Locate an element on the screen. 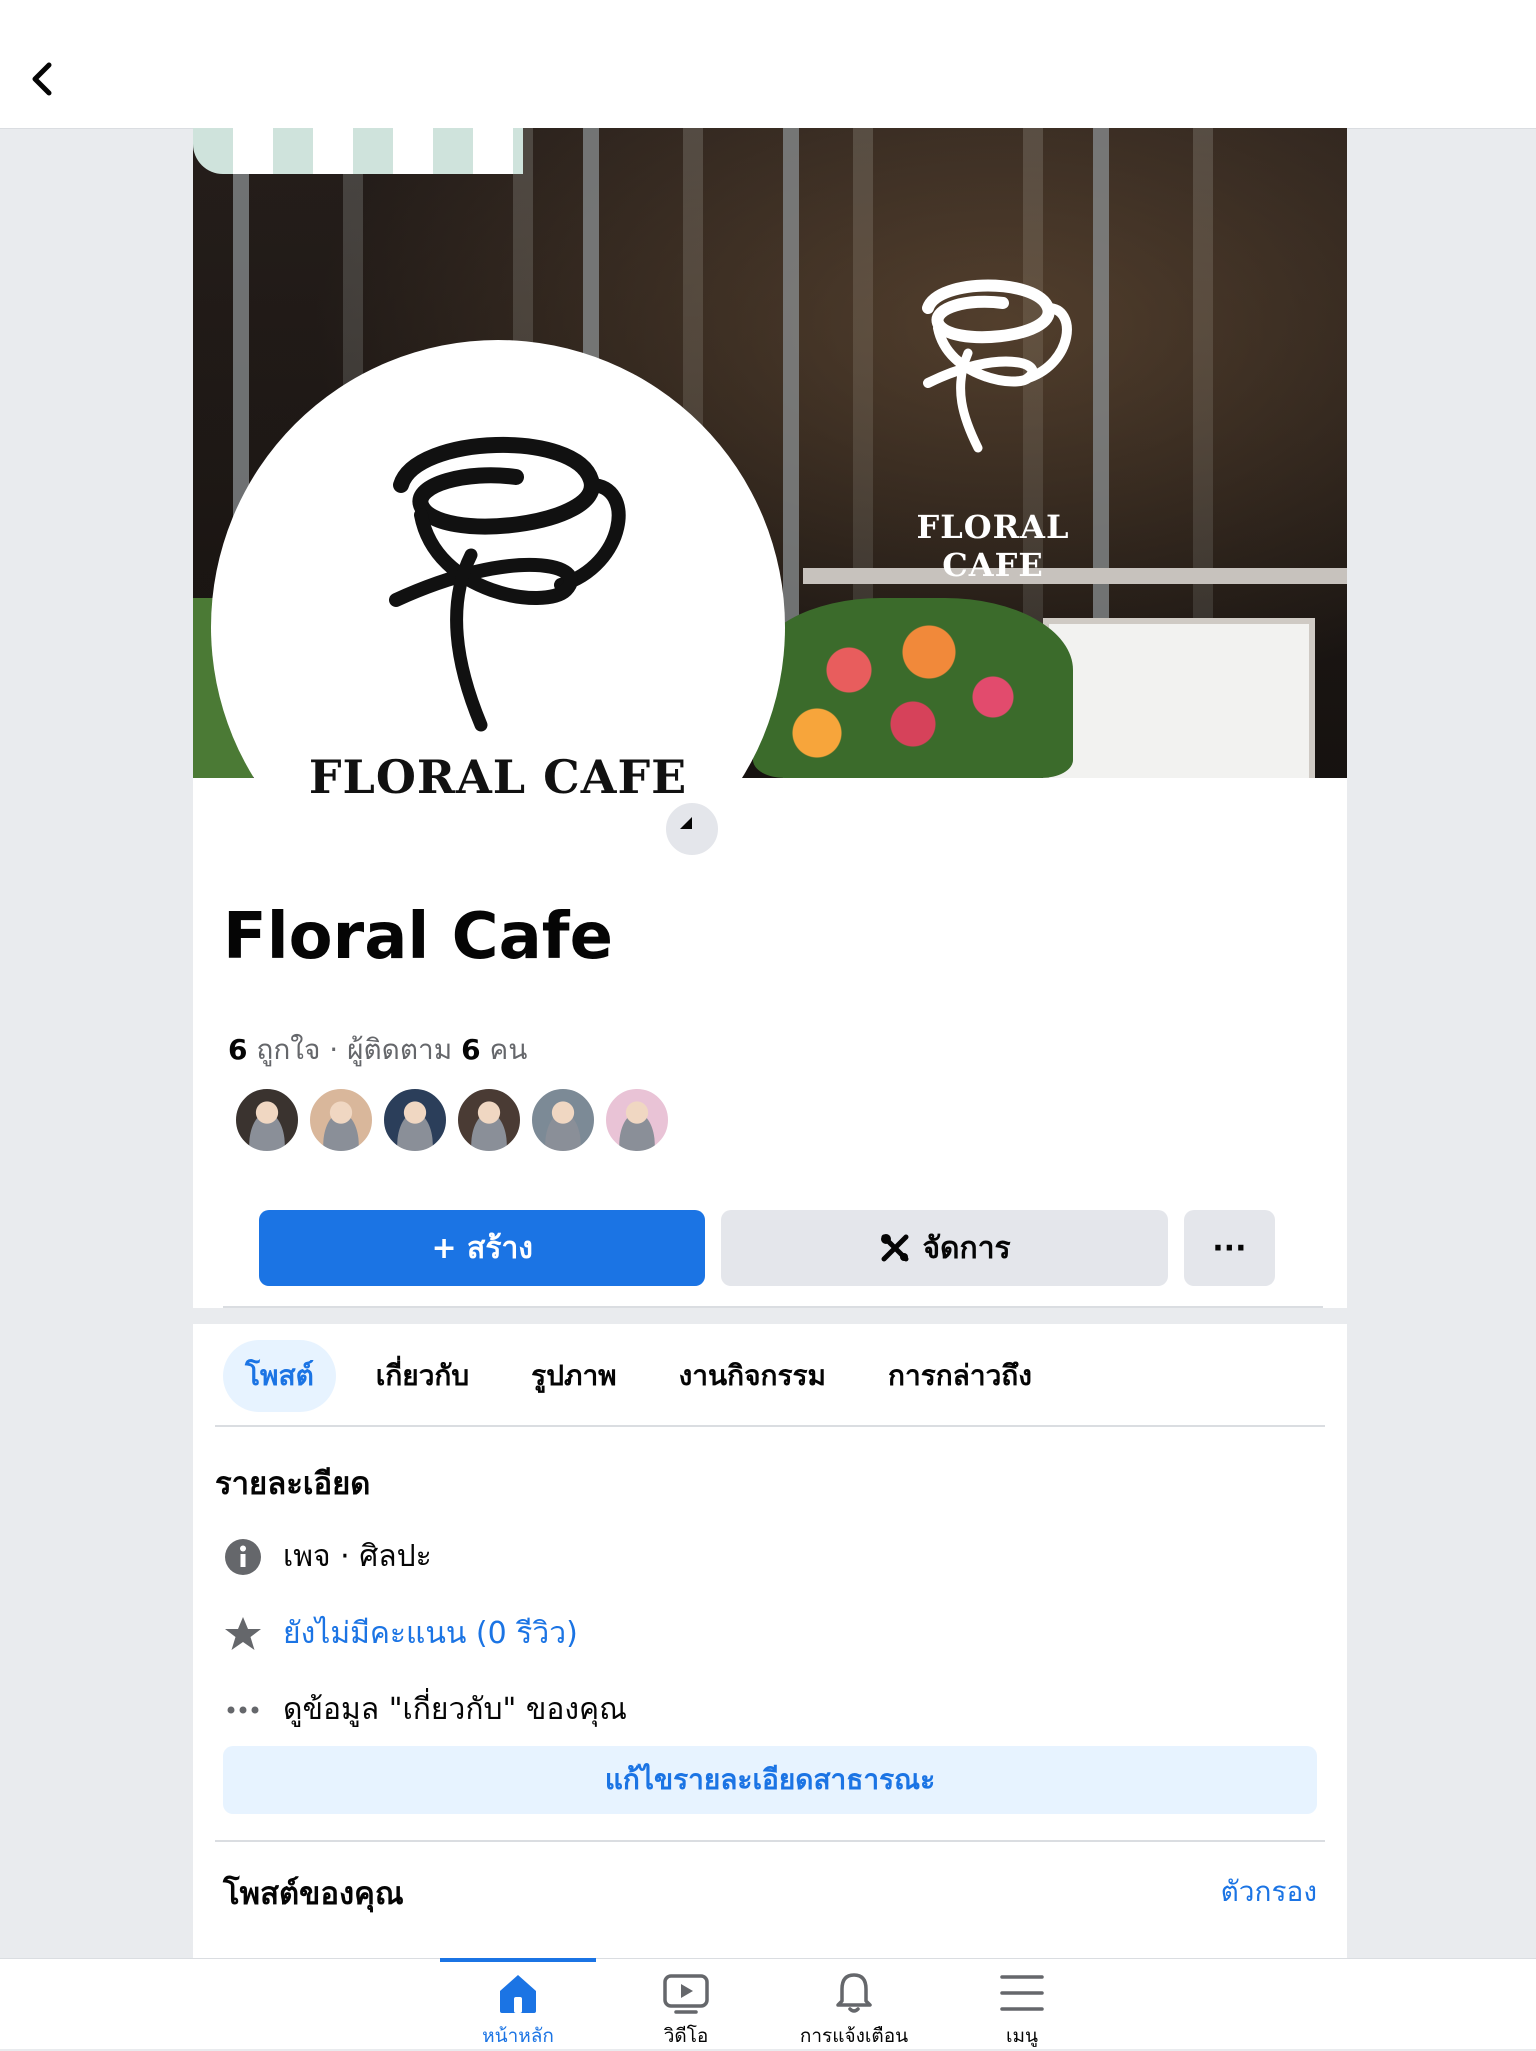 The image size is (1536, 2051). chevron-left-icon is located at coordinates (42, 79).